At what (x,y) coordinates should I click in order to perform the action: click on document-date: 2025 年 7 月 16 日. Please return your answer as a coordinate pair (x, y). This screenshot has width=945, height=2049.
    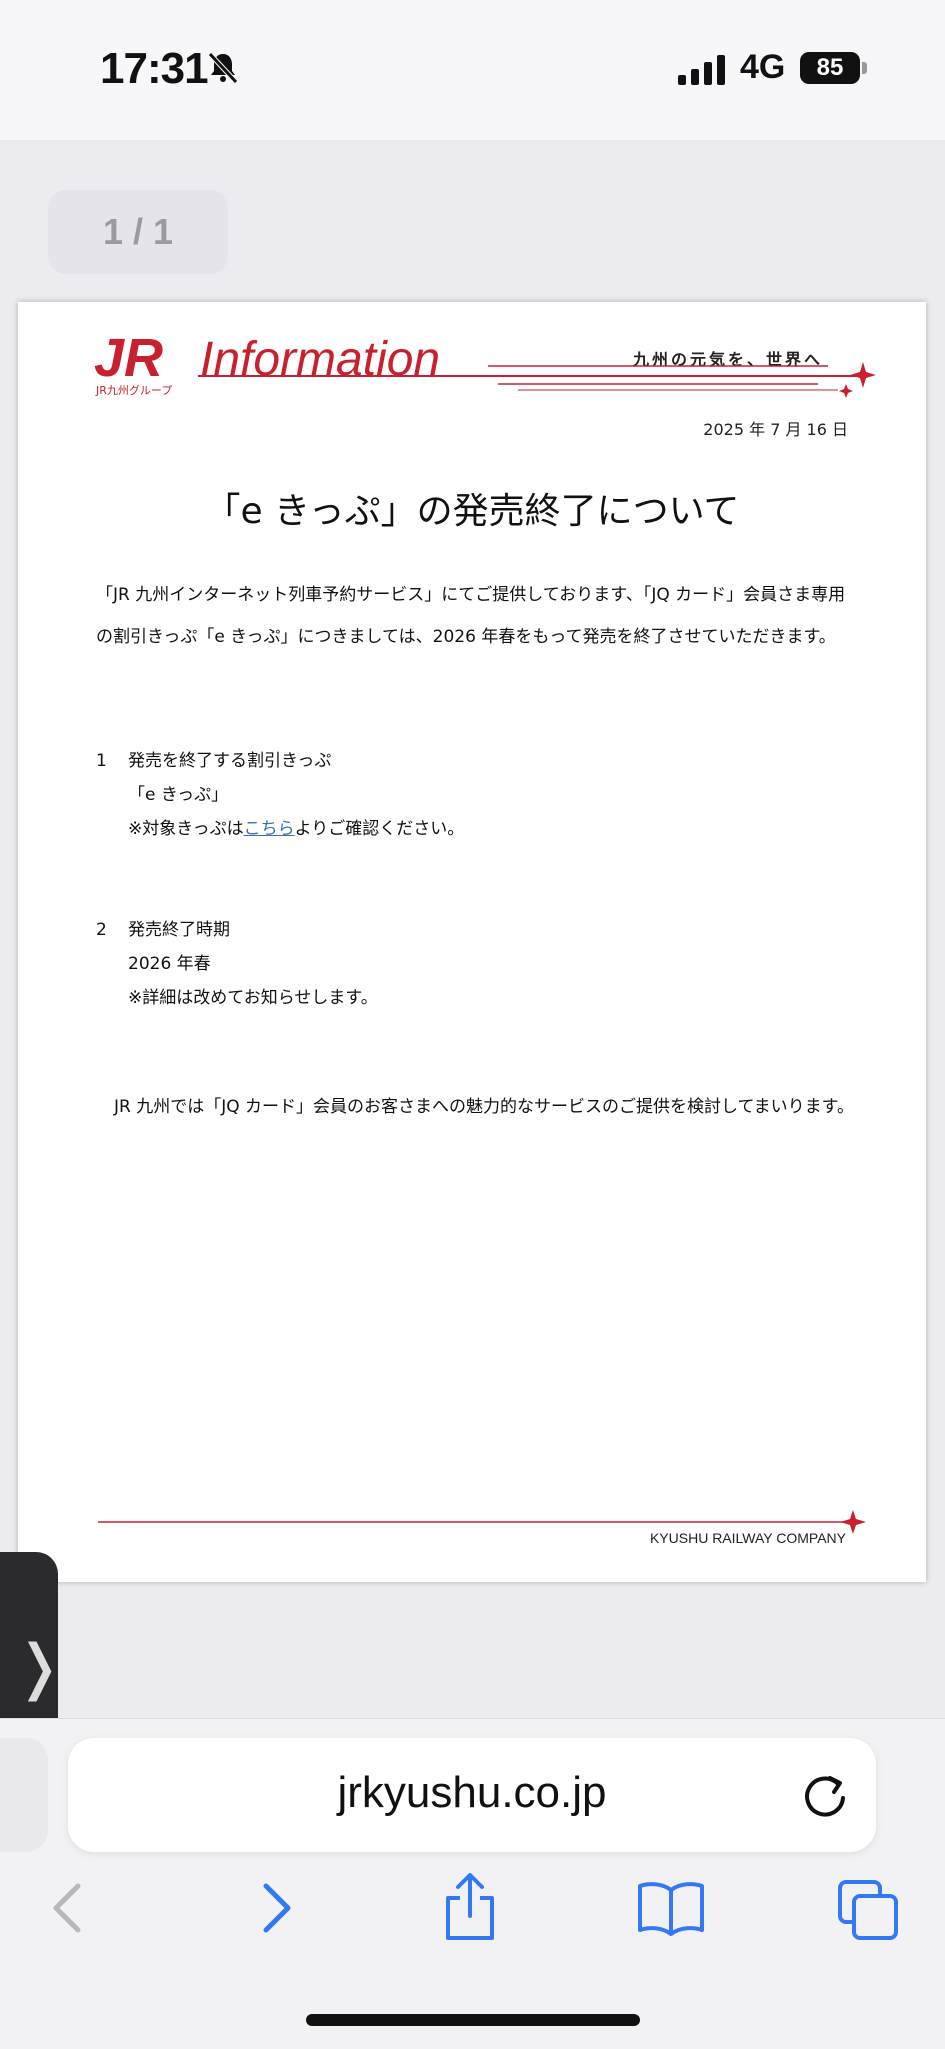
    Looking at the image, I should click on (775, 429).